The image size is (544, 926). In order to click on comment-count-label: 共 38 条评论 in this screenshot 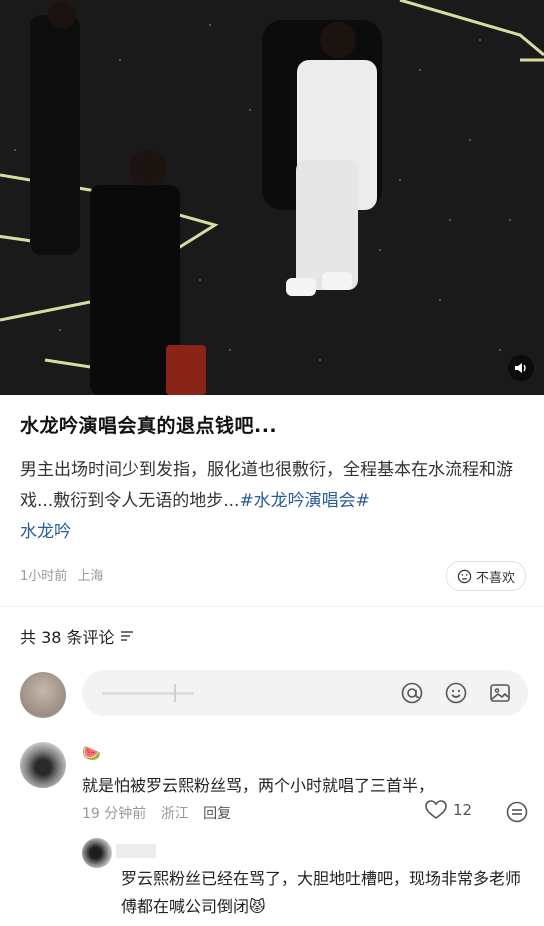, I will do `click(67, 637)`.